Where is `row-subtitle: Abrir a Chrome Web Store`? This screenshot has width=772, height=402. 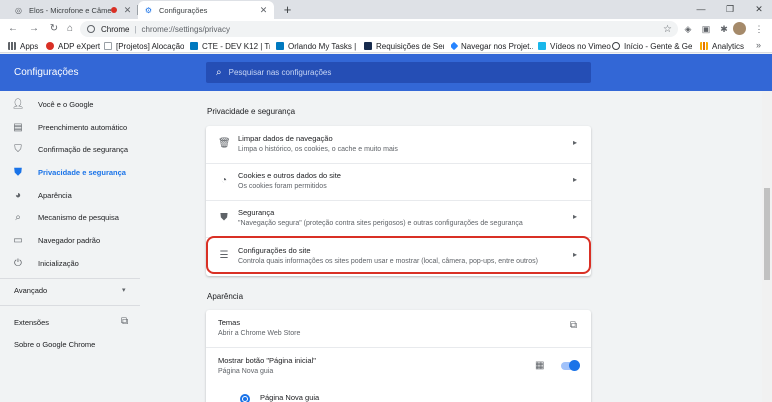
row-subtitle: Abrir a Chrome Web Store is located at coordinates (259, 333).